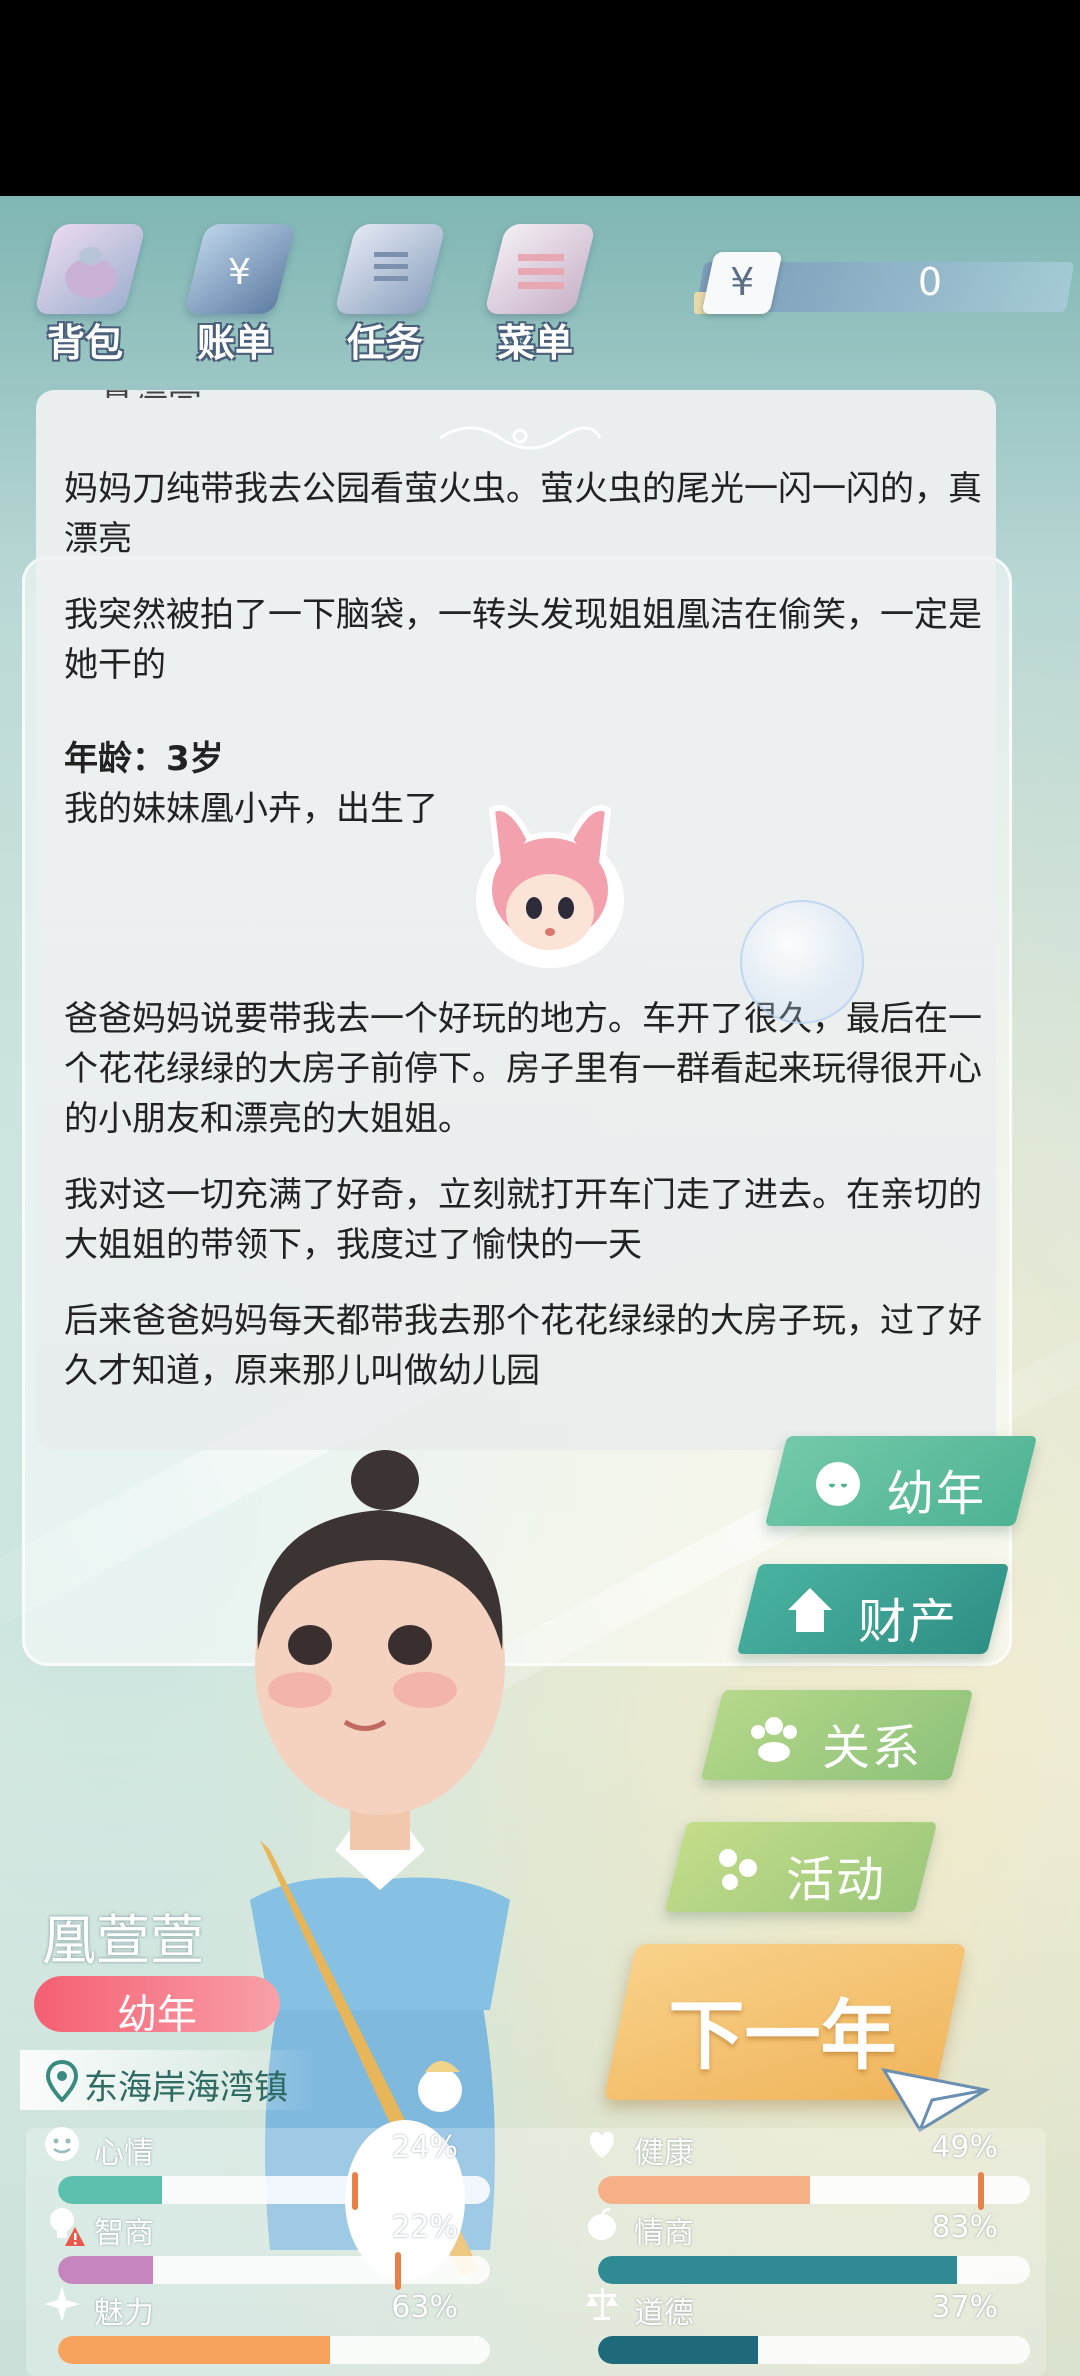 The image size is (1080, 2376). I want to click on stat-value: 22%, so click(424, 2227).